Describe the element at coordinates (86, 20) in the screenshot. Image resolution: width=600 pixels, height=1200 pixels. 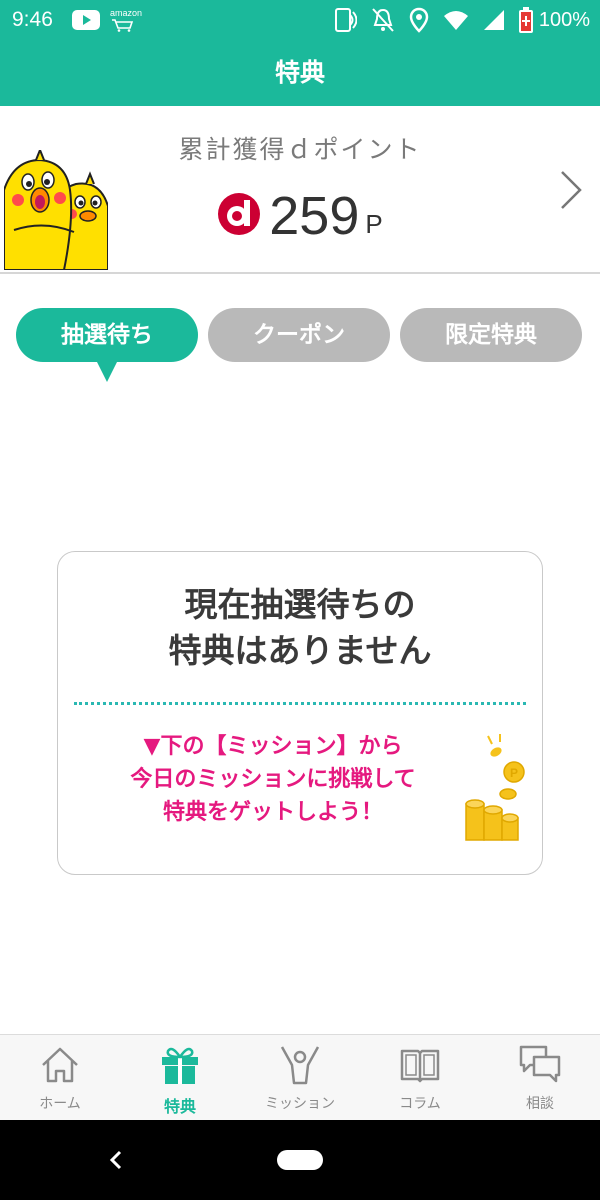
I see `youtube-icon` at that location.